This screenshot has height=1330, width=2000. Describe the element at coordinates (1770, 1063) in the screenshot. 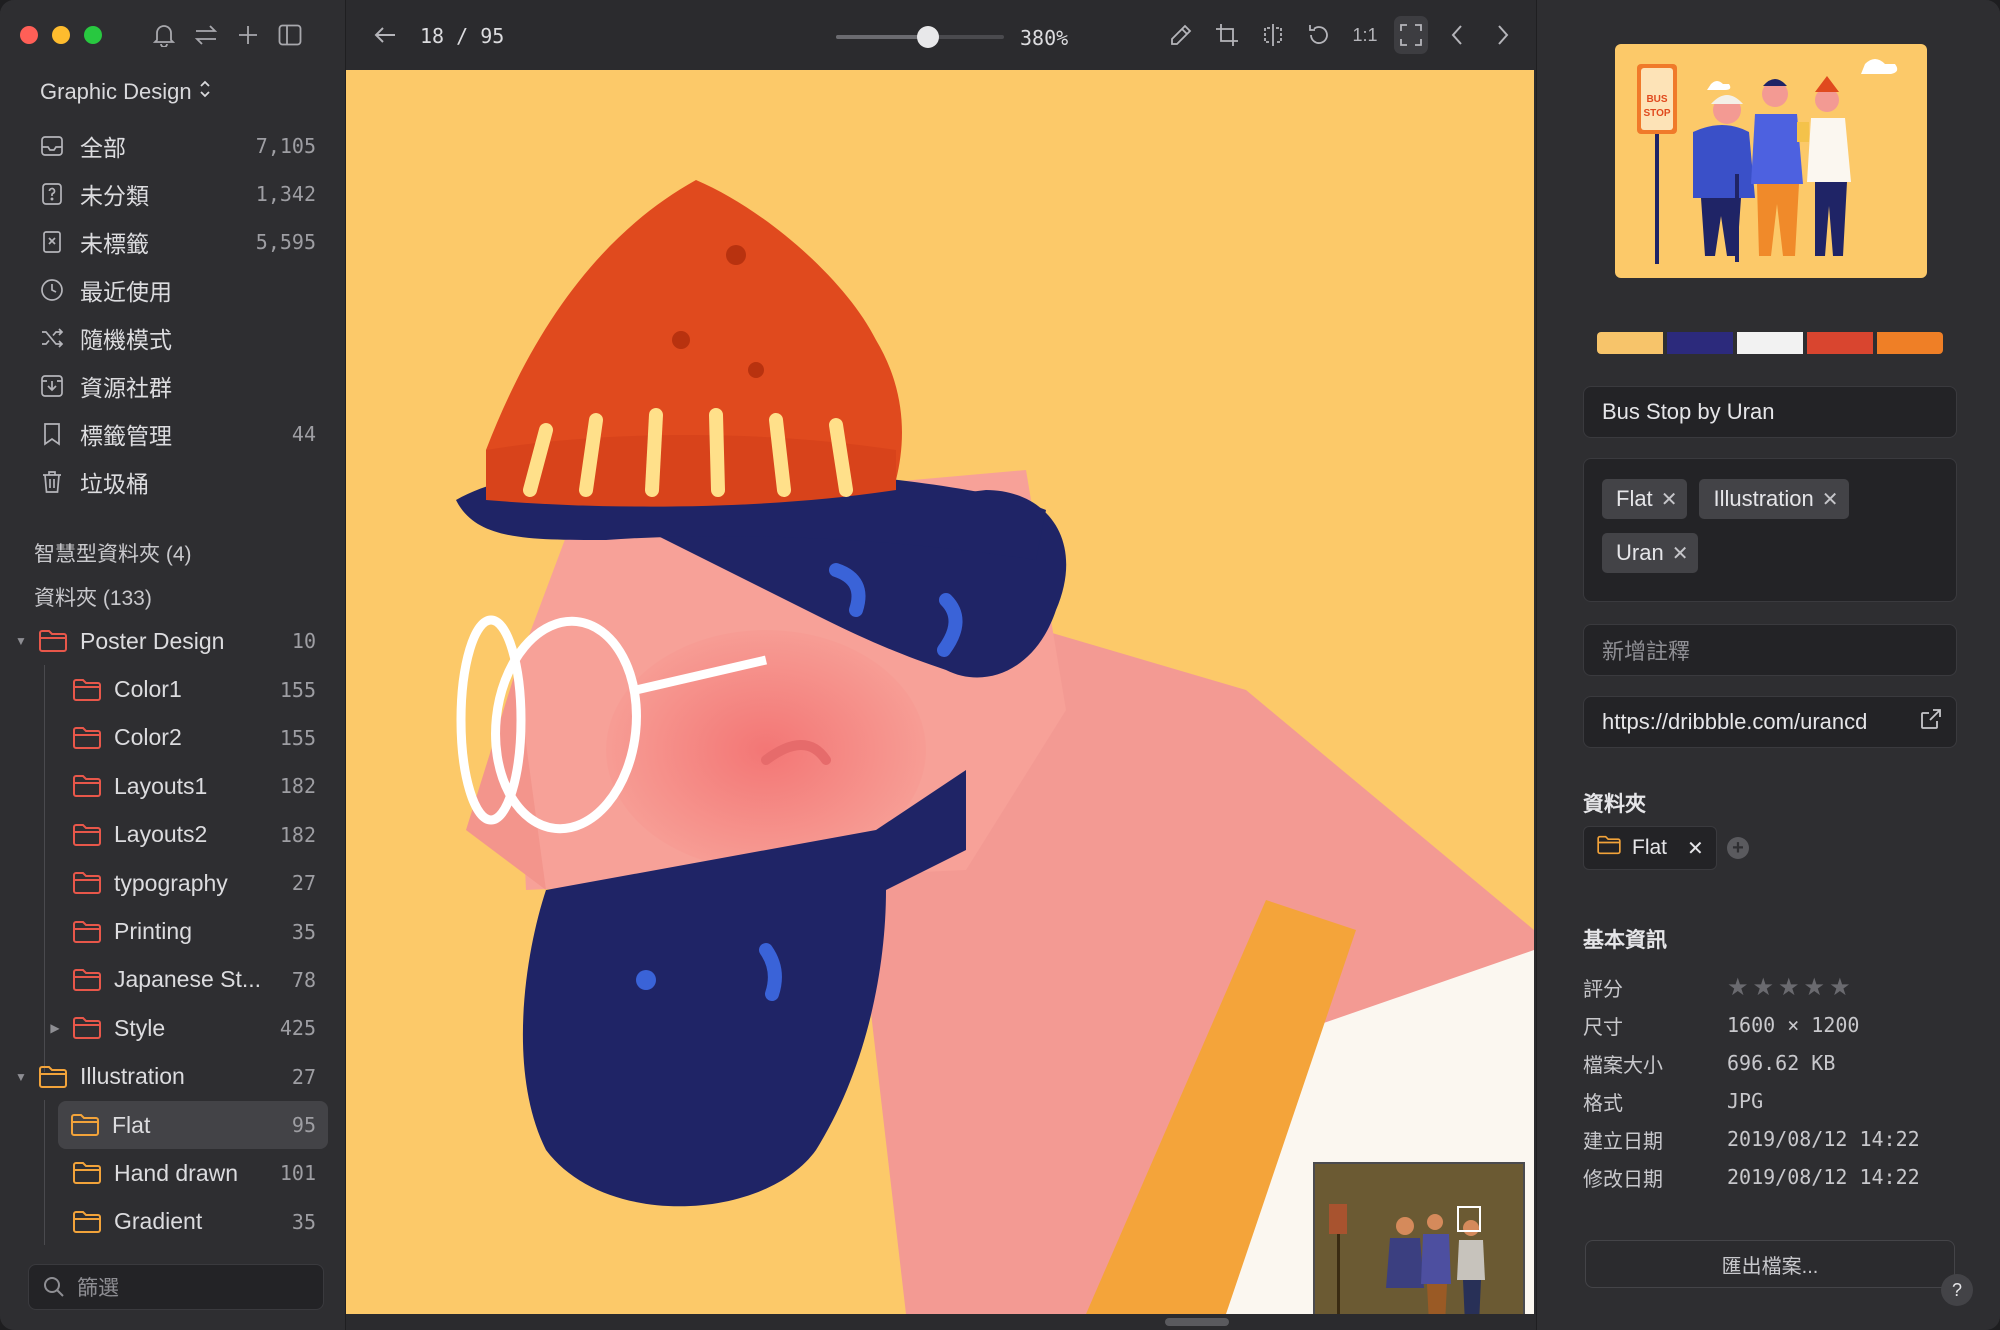

I see `info-row-filesize: 檔案大小 696.62 KB` at that location.